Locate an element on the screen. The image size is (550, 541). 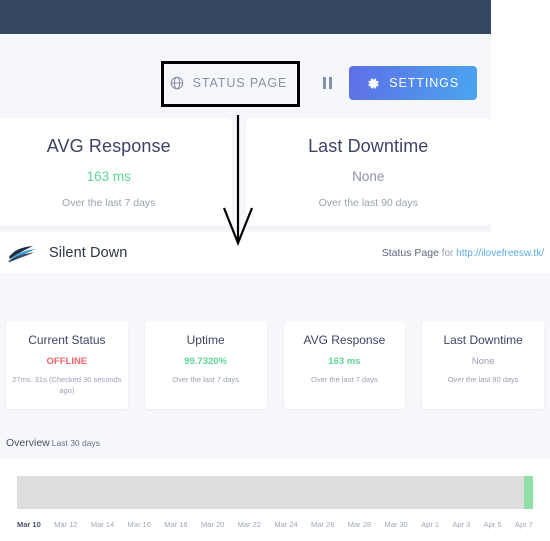
globe-icon is located at coordinates (177, 83).